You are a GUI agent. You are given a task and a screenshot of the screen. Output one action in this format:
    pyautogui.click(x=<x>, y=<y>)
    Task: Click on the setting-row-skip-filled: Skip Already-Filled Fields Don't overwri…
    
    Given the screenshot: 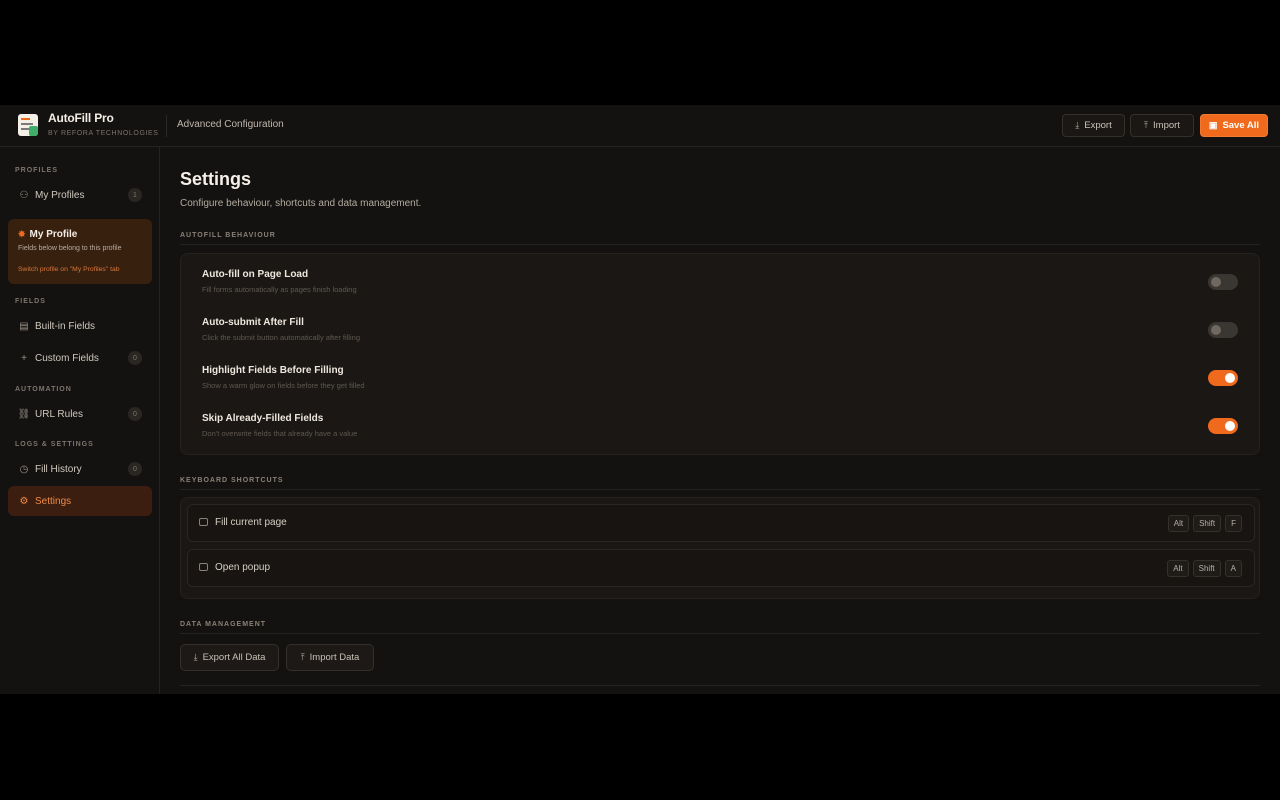 What is the action you would take?
    pyautogui.click(x=720, y=430)
    